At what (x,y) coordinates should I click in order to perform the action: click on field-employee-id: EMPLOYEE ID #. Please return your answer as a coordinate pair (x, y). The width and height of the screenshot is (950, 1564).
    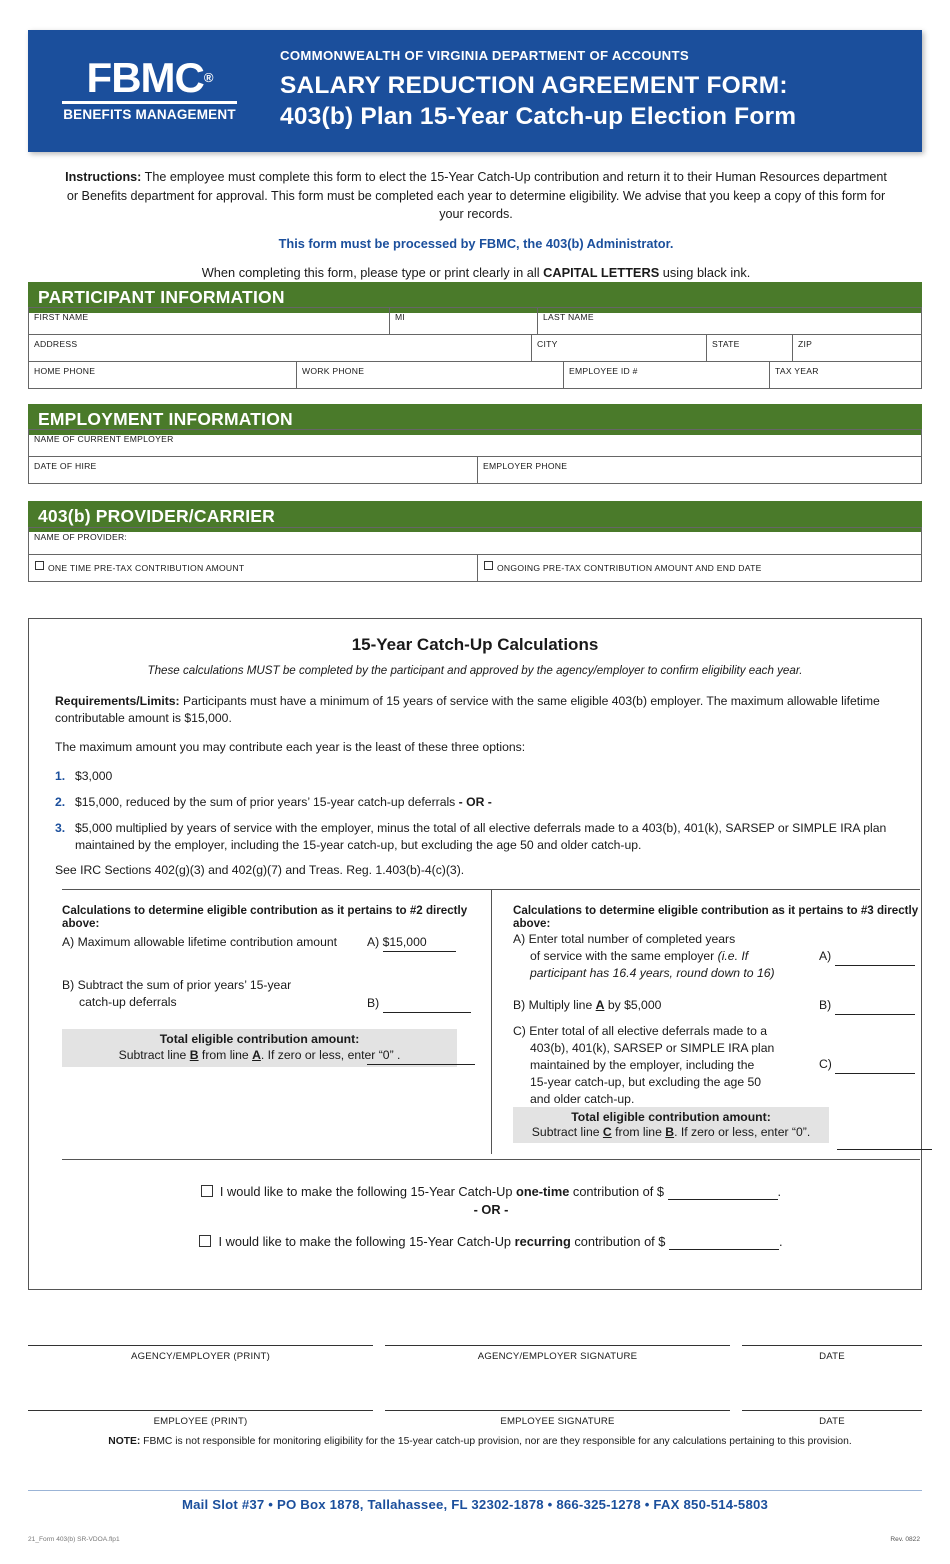
    Looking at the image, I should click on (667, 375).